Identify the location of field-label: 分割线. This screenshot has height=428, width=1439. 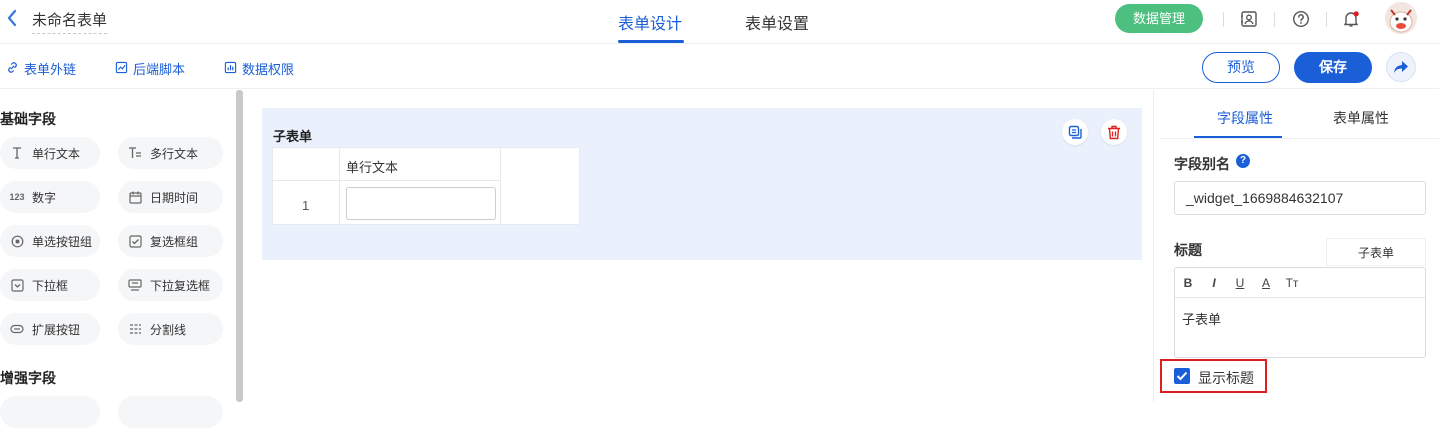
(168, 329).